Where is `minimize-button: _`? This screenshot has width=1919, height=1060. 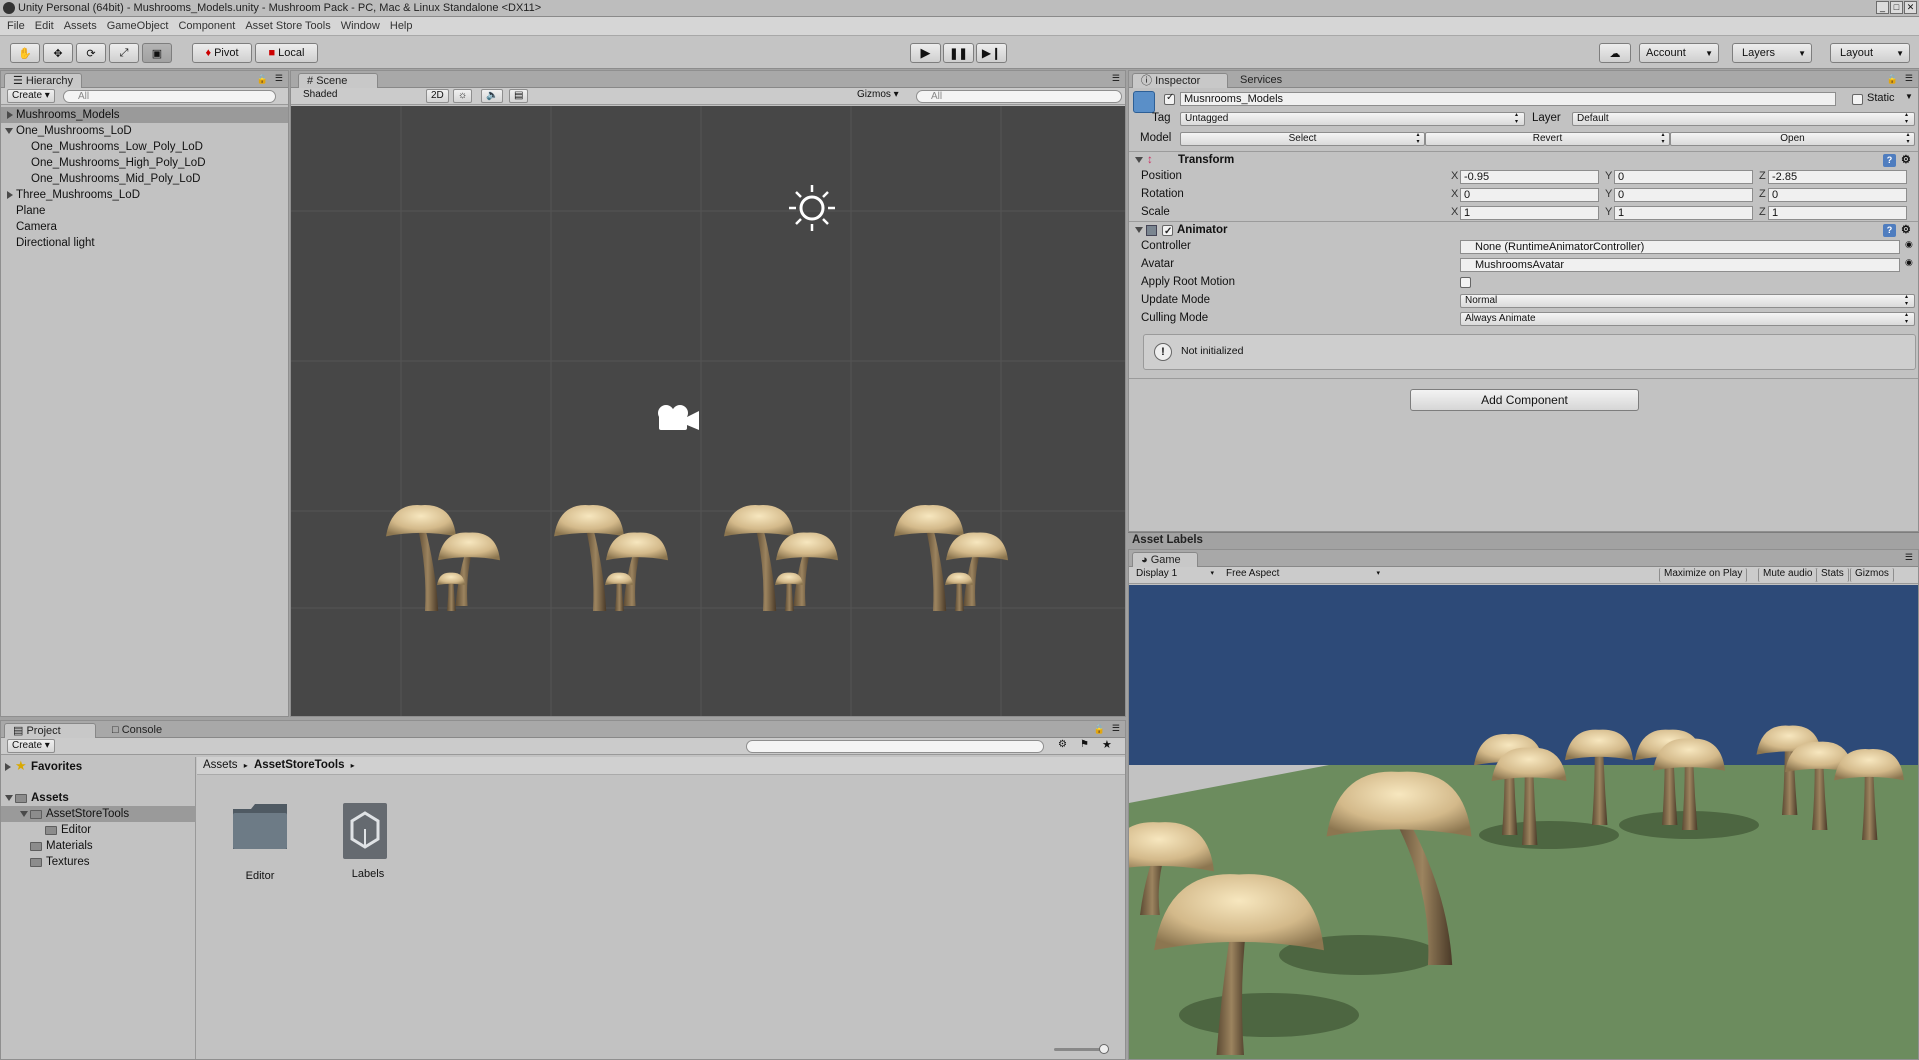 minimize-button: _ is located at coordinates (1882, 7).